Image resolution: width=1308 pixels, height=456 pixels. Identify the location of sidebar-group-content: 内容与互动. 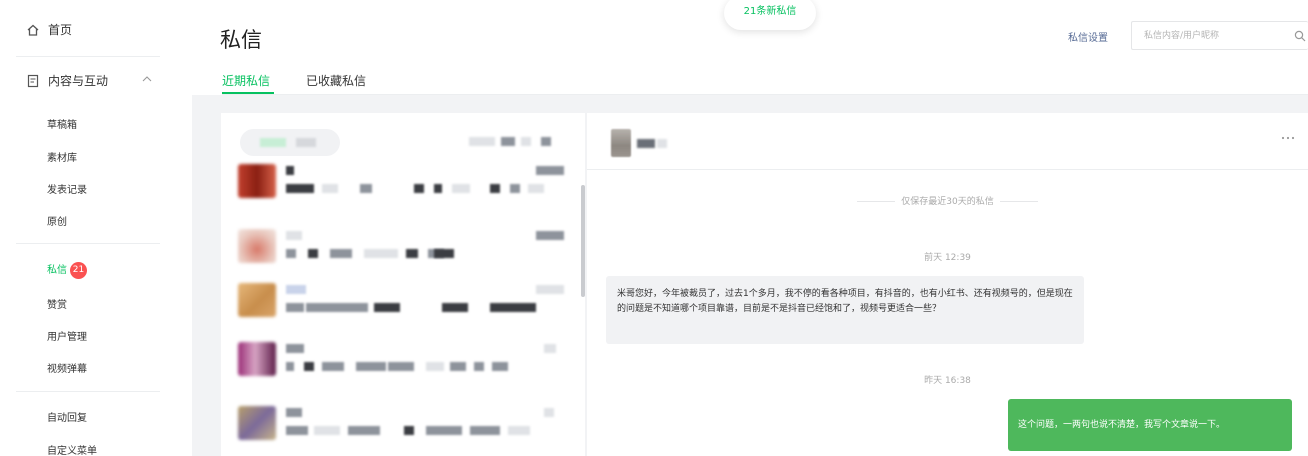
(91, 80).